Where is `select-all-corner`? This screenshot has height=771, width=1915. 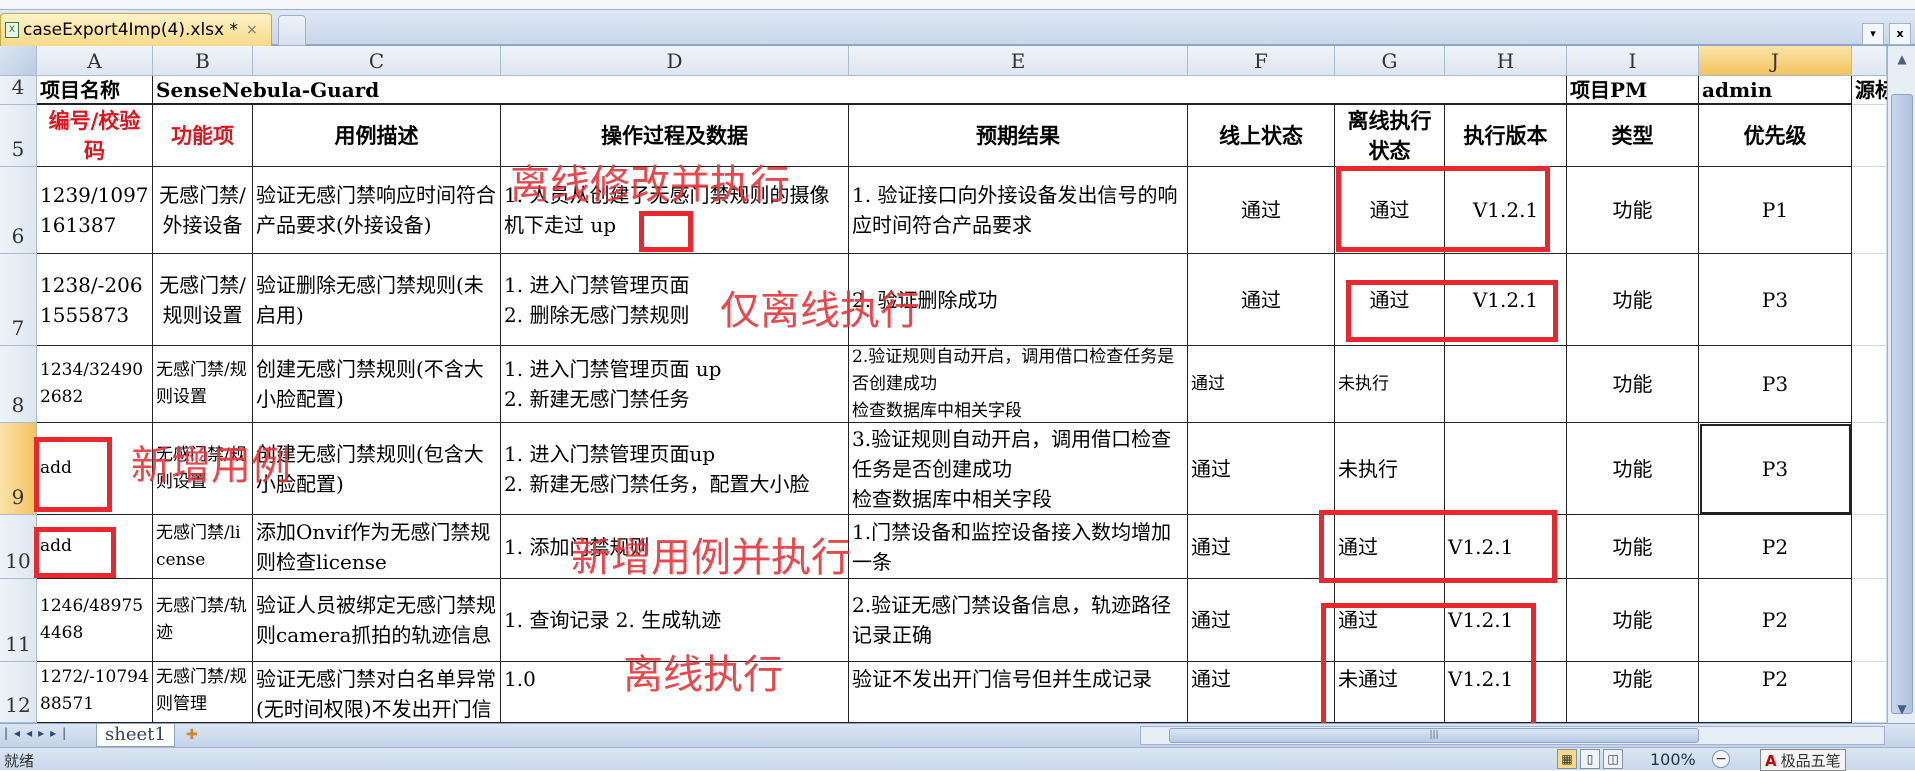
select-all-corner is located at coordinates (18, 61).